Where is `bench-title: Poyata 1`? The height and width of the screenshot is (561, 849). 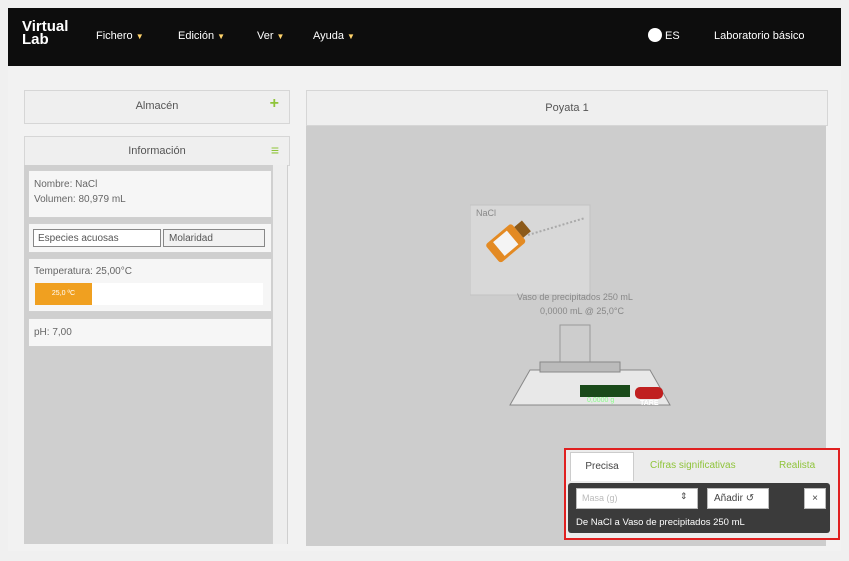
bench-title: Poyata 1 is located at coordinates (567, 108).